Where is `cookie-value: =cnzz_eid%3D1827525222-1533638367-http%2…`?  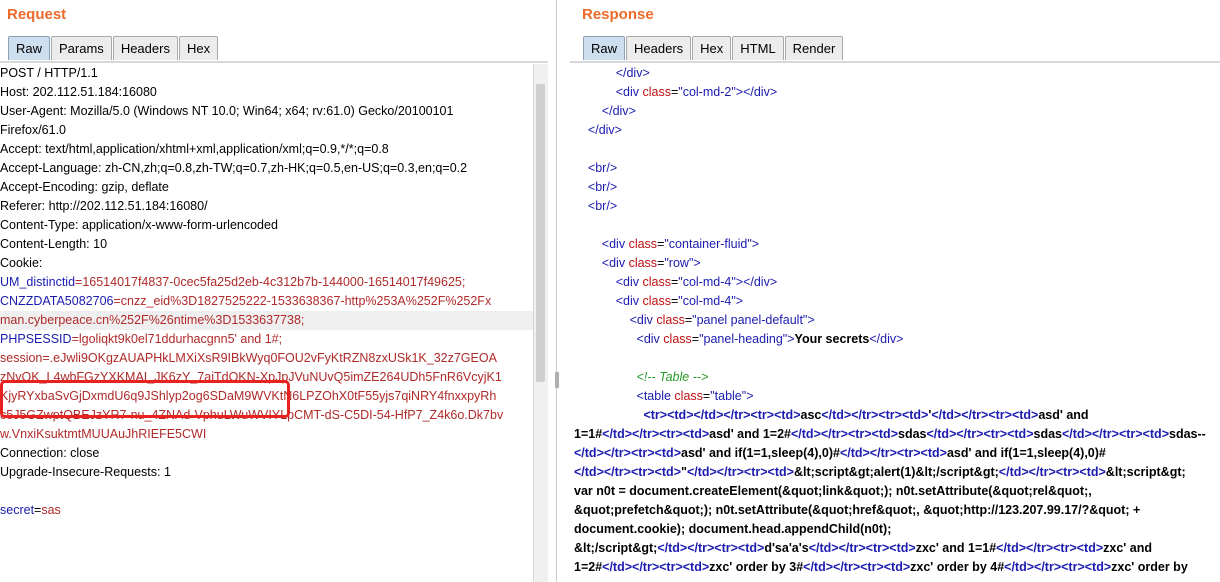
cookie-value: =cnzz_eid%3D1827525222-1533638367-http%2… is located at coordinates (302, 301).